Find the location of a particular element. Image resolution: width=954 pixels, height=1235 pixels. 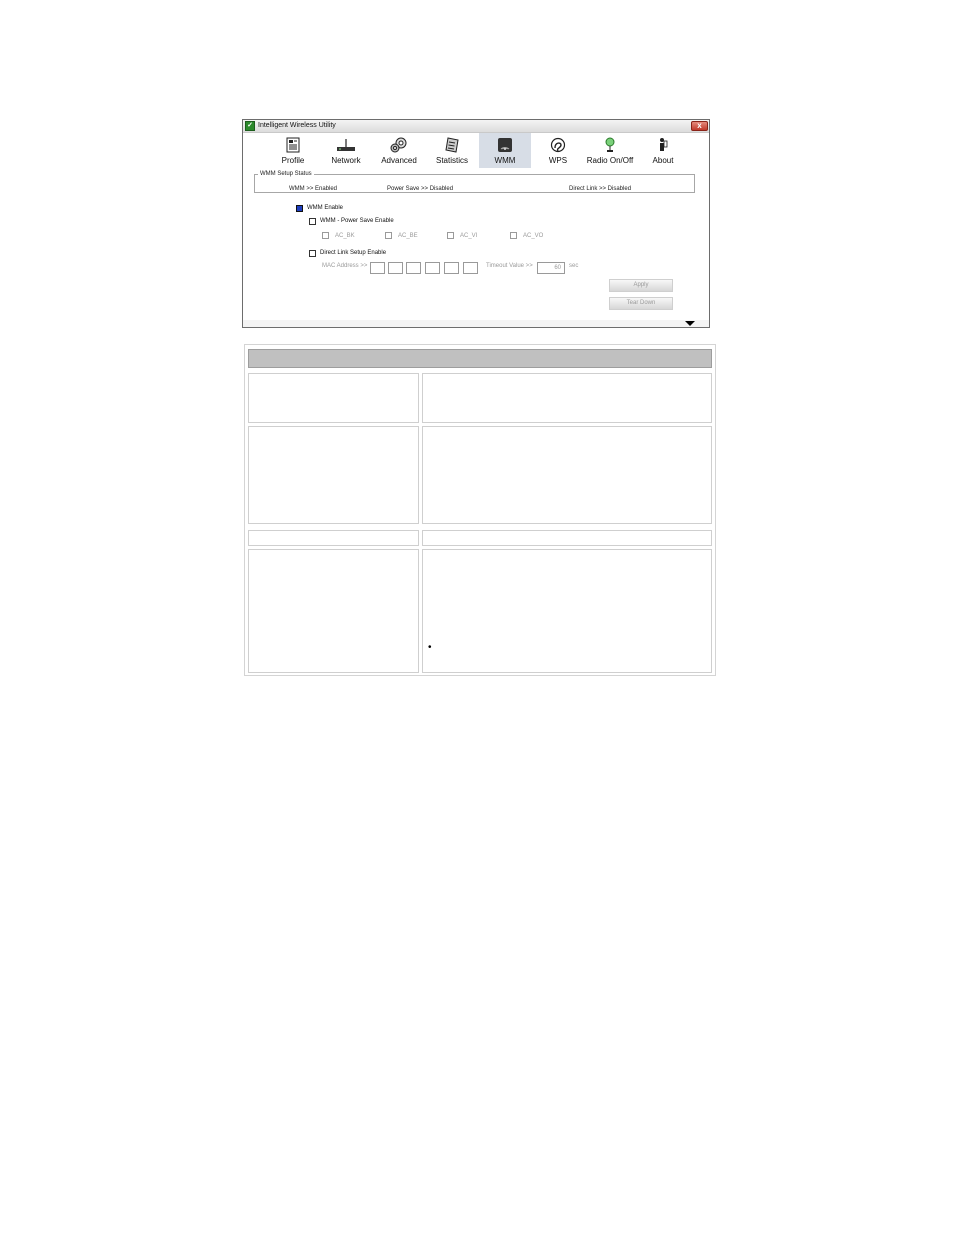

tab-statistics: Statistics is located at coordinates (452, 150).